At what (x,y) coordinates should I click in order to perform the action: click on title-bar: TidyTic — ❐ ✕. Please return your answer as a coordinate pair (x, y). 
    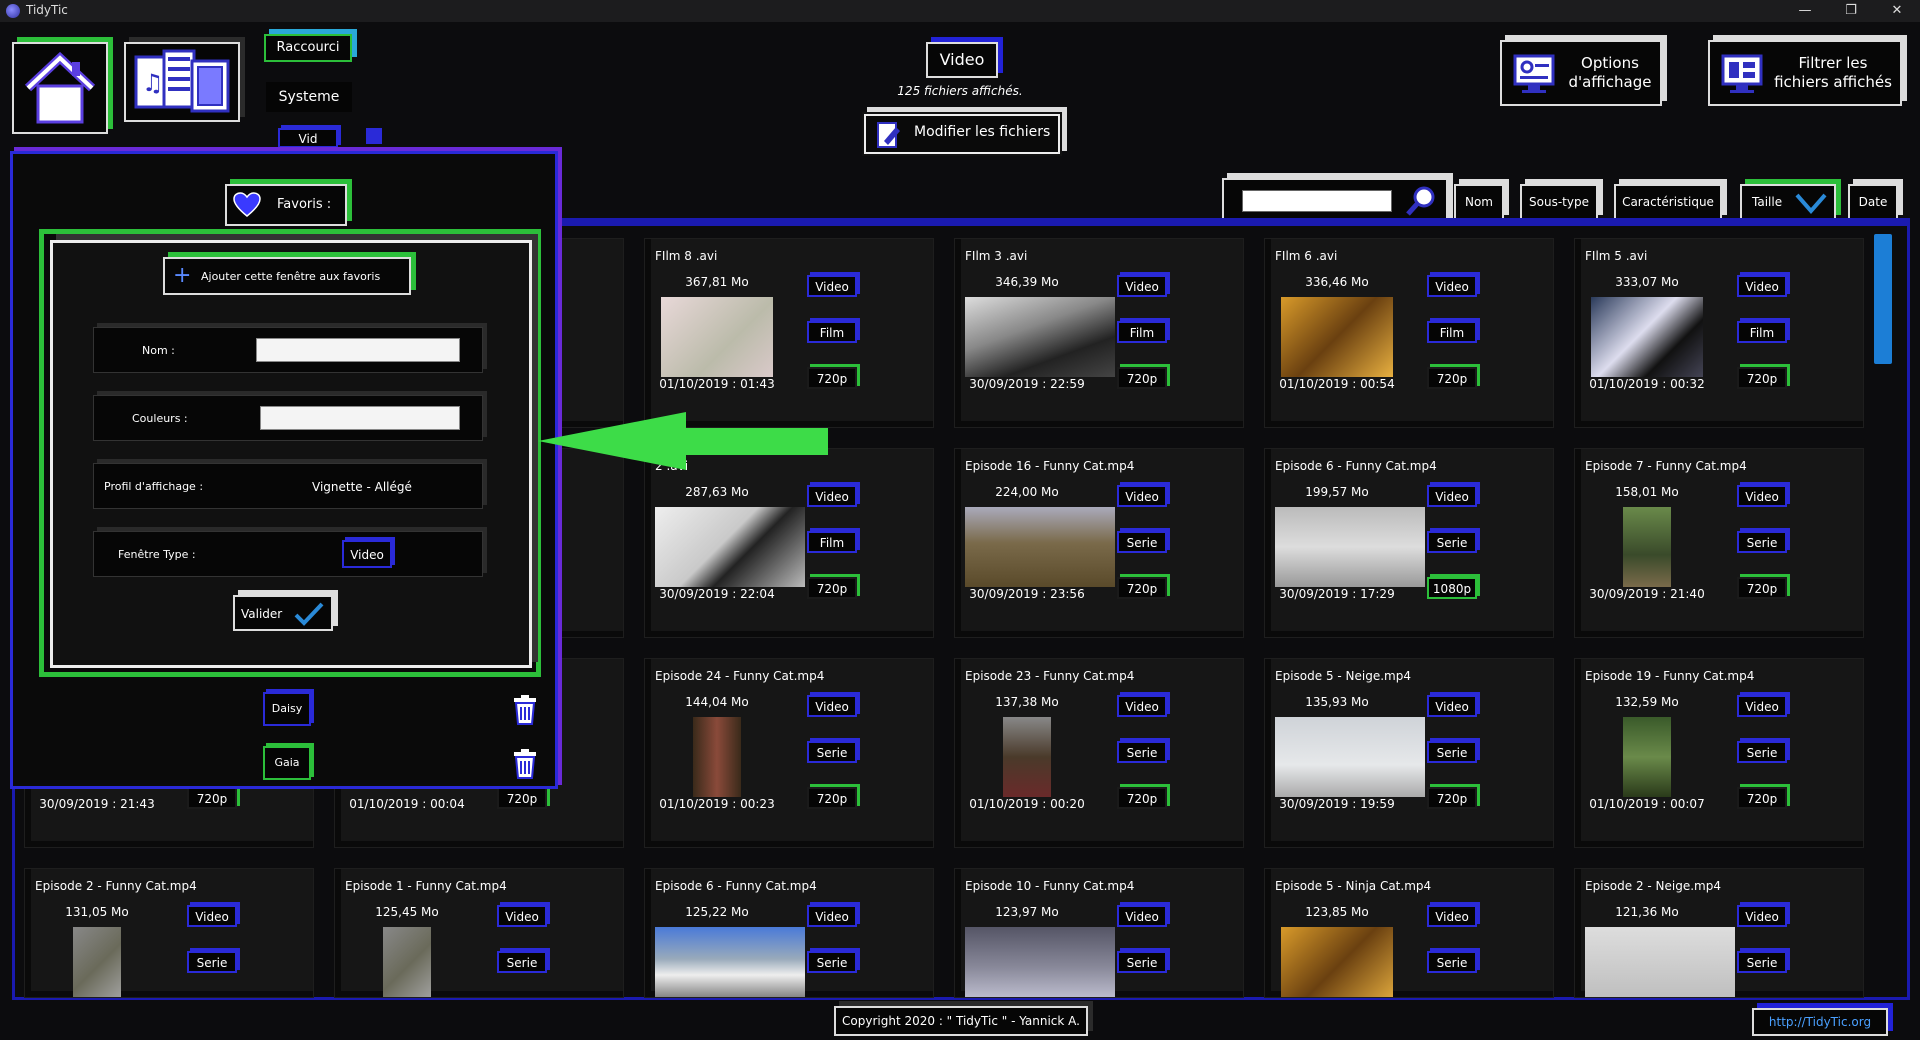
    Looking at the image, I should click on (960, 11).